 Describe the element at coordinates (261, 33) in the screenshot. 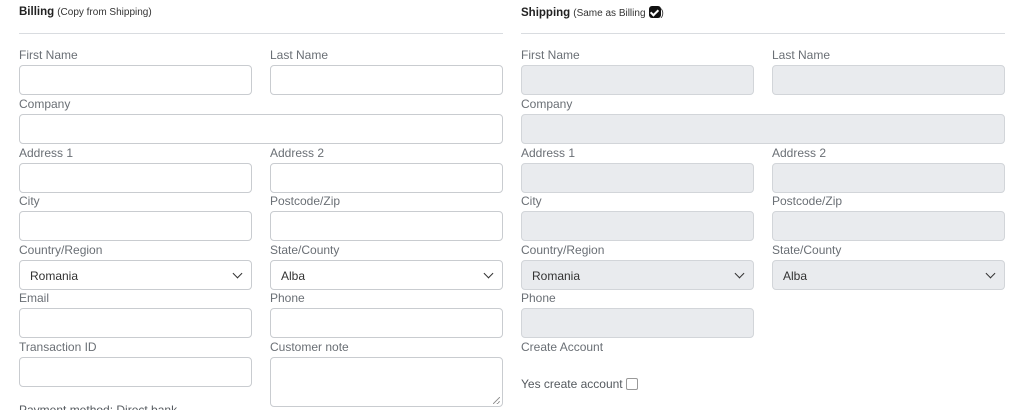

I see `billing-divider` at that location.